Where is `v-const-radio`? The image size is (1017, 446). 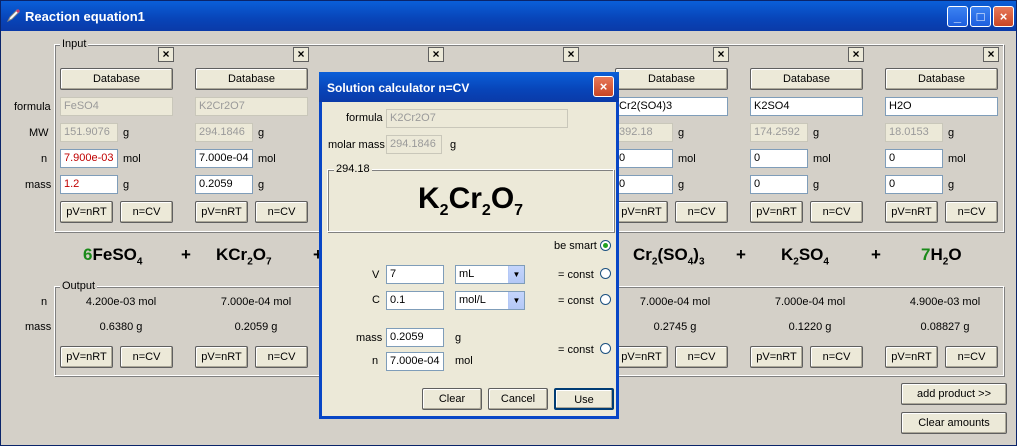 v-const-radio is located at coordinates (605, 273).